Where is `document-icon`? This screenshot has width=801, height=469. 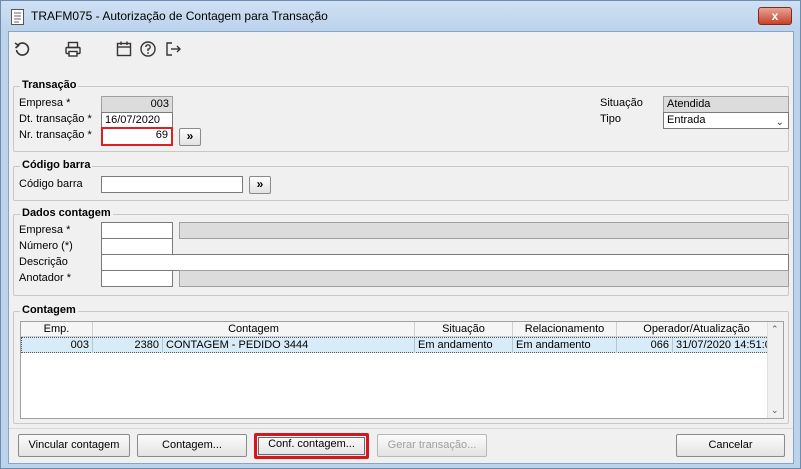
document-icon is located at coordinates (17, 17).